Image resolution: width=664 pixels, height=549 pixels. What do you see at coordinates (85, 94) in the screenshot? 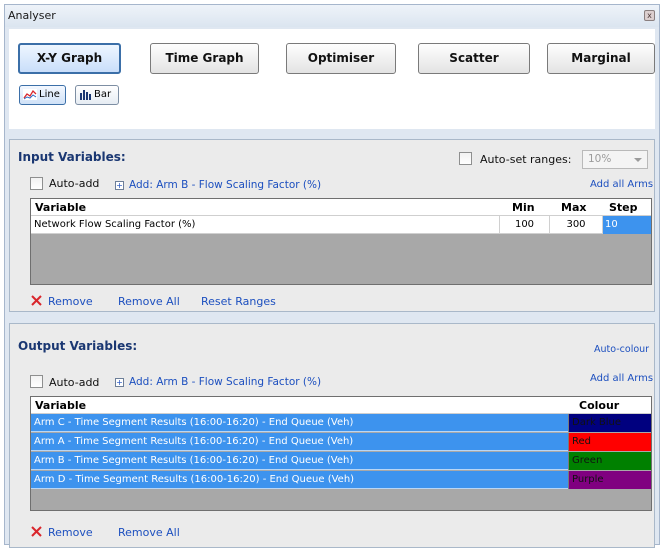
I see `bar-chart-icon` at bounding box center [85, 94].